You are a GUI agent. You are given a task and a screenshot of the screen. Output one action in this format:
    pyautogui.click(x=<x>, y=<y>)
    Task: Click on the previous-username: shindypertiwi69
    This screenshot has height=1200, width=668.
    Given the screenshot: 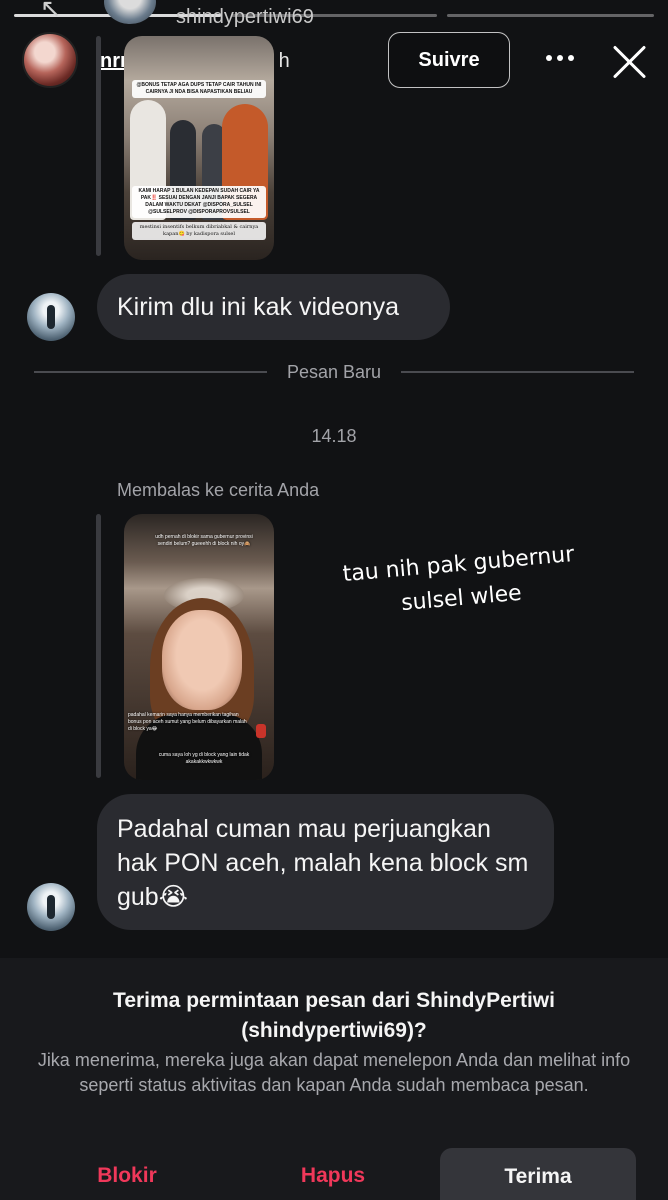 What is the action you would take?
    pyautogui.click(x=245, y=17)
    